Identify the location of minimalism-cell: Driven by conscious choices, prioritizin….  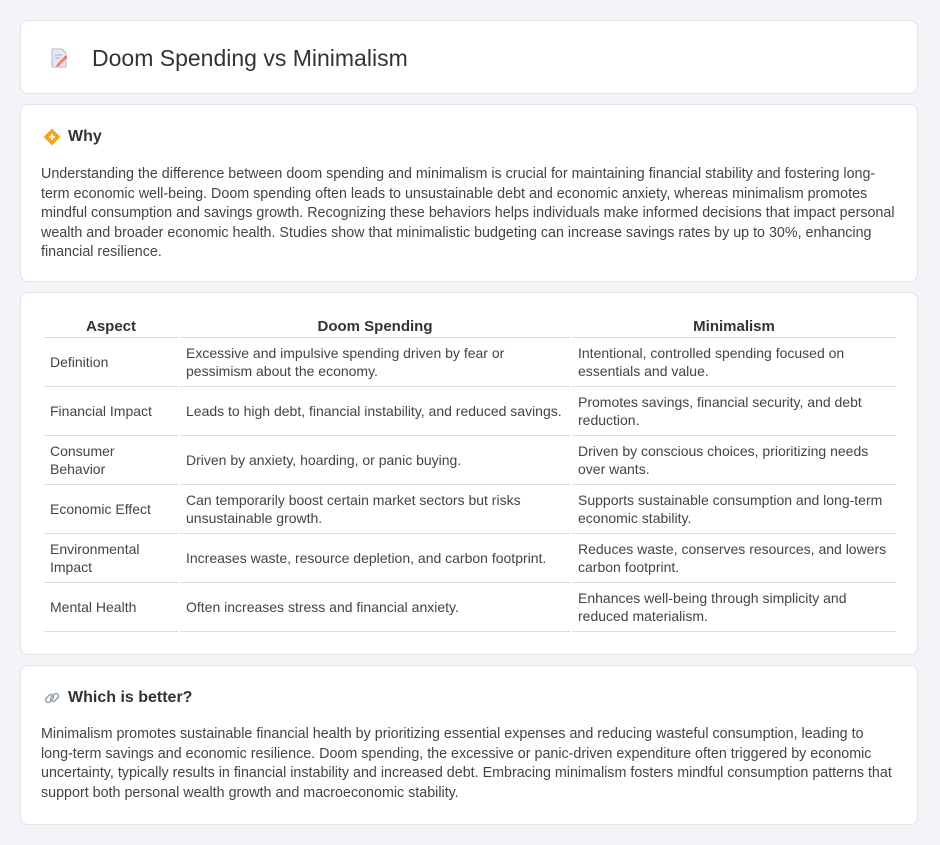
(734, 460).